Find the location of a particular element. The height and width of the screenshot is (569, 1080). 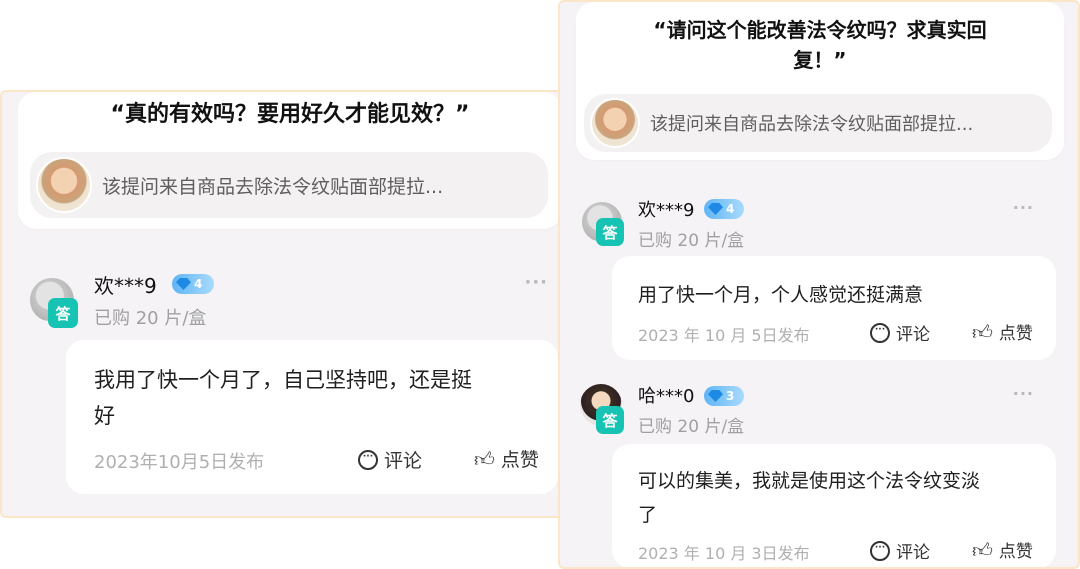

answer-text: 用了快一个月，个人感觉还挺满意 is located at coordinates (781, 295).